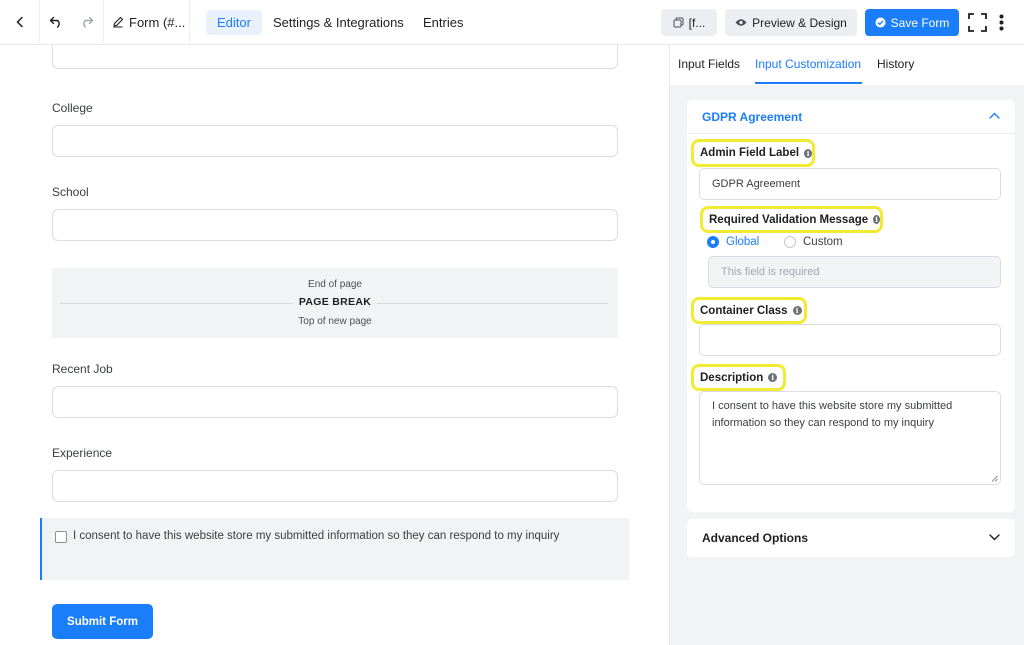  I want to click on radio-custom: Custom, so click(813, 242).